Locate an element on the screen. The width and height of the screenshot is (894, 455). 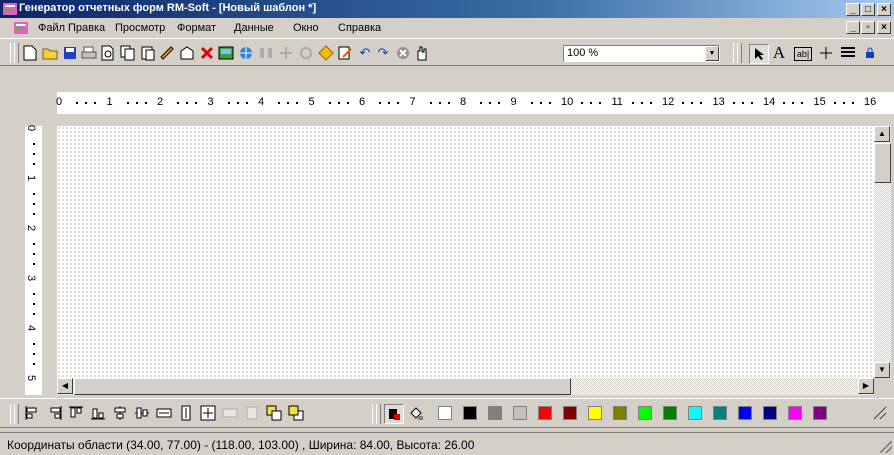
menu-format: Формат is located at coordinates (196, 28).